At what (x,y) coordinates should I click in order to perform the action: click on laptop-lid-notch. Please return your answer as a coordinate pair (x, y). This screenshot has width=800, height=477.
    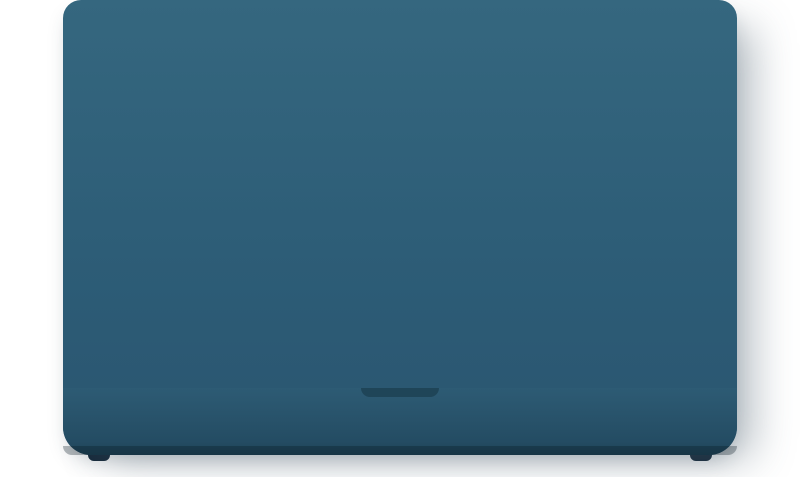
    Looking at the image, I should click on (400, 392).